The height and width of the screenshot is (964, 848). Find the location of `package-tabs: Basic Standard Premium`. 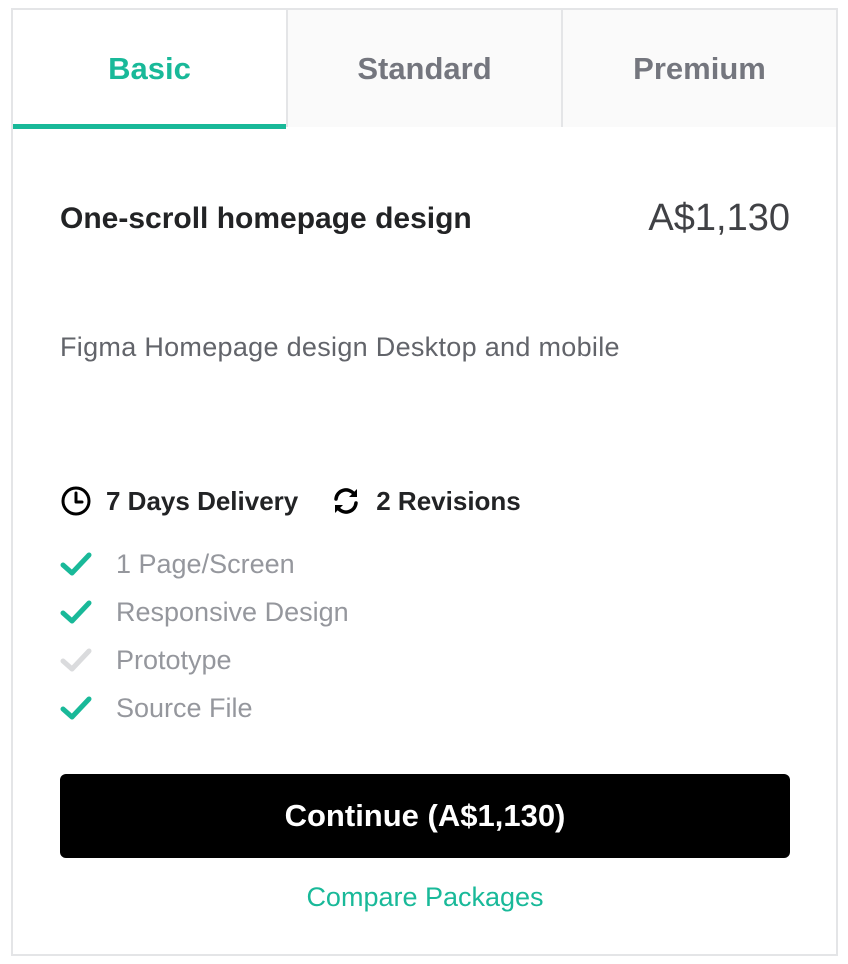

package-tabs: Basic Standard Premium is located at coordinates (424, 69).